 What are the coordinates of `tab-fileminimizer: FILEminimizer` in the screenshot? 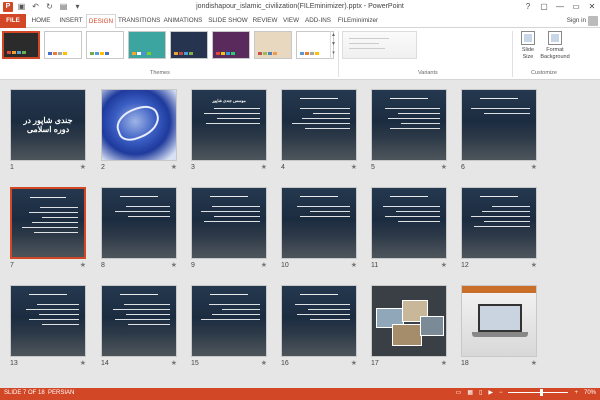 It's located at (358, 21).